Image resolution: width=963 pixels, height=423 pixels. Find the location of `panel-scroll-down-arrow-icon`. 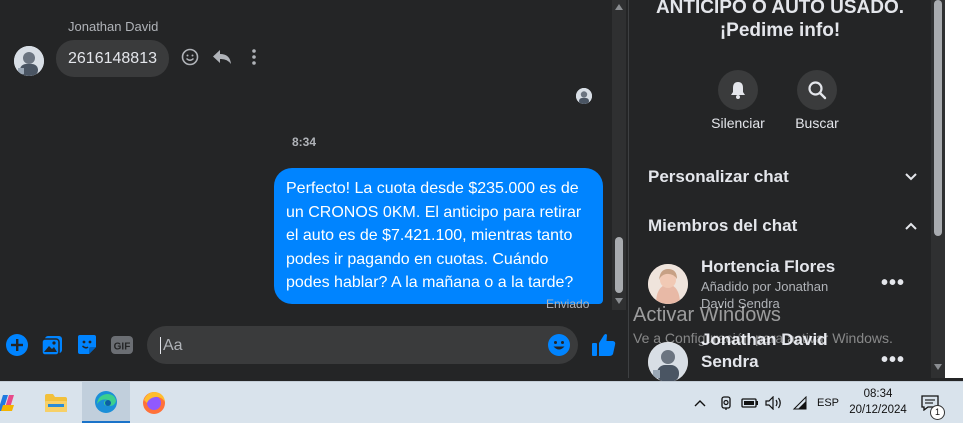

panel-scroll-down-arrow-icon is located at coordinates (938, 367).